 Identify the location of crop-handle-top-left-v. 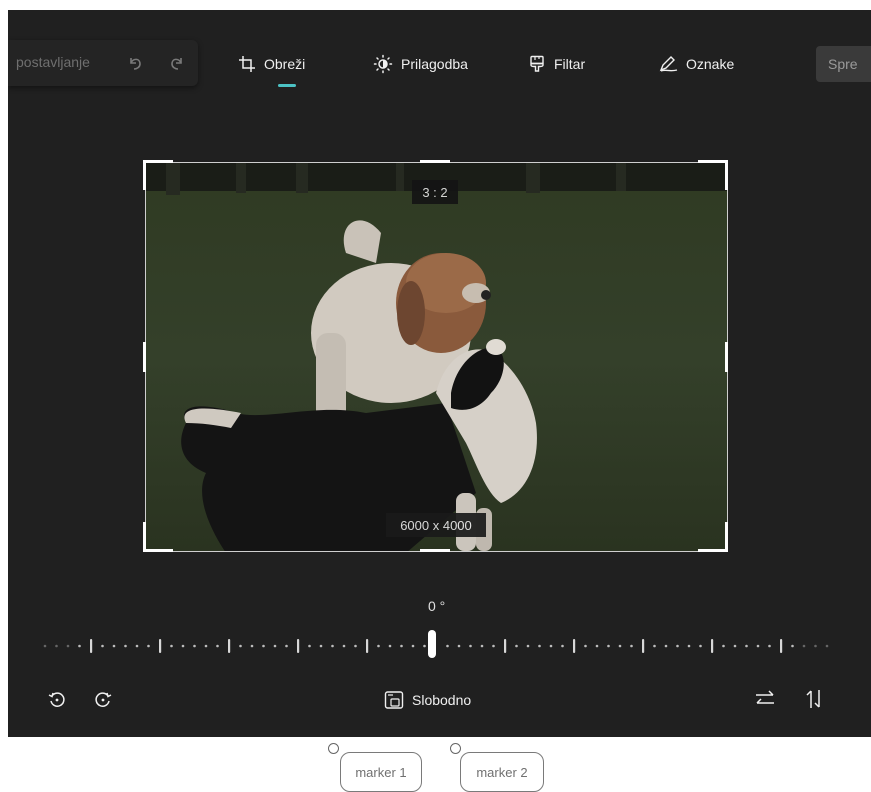
(144, 175).